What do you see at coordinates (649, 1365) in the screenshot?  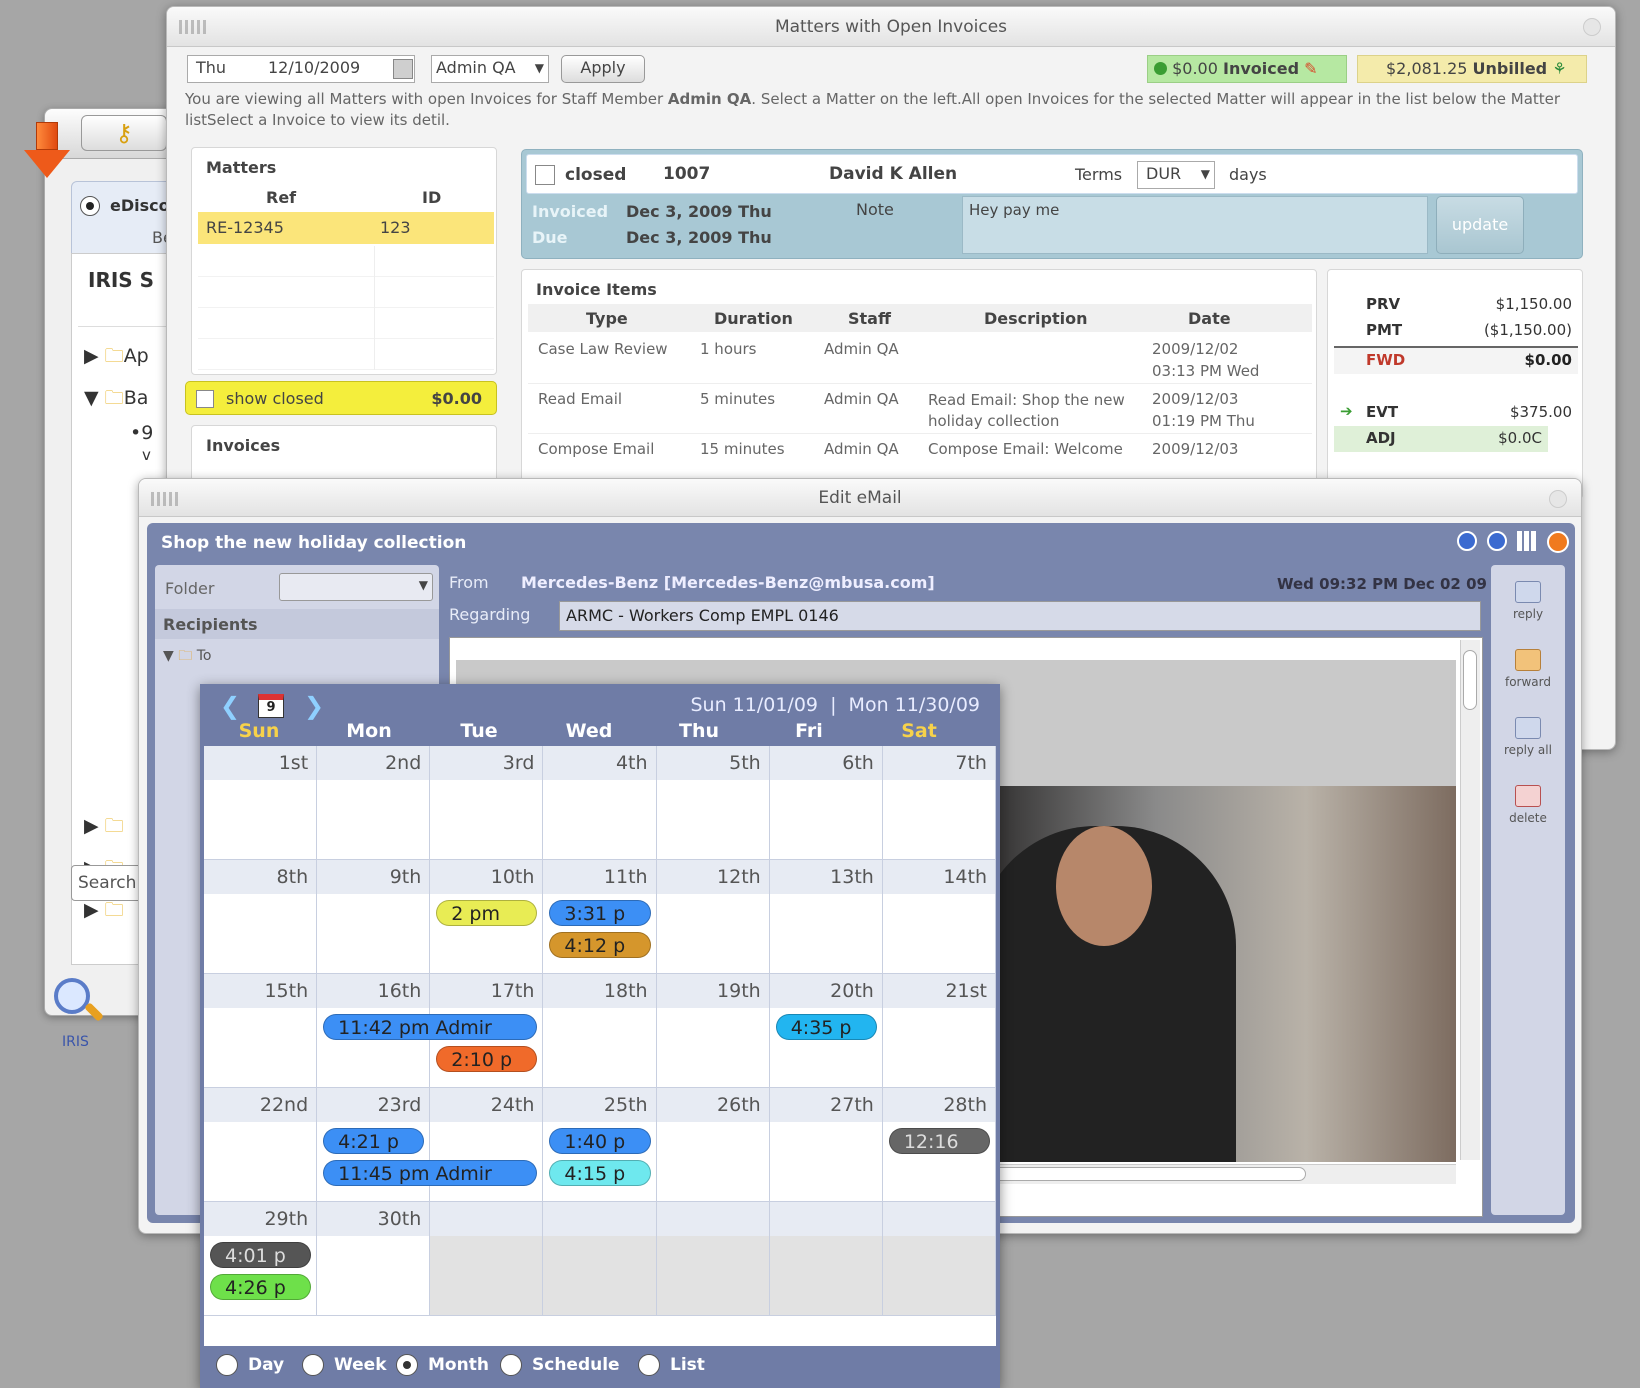 I see `view-radio-list` at bounding box center [649, 1365].